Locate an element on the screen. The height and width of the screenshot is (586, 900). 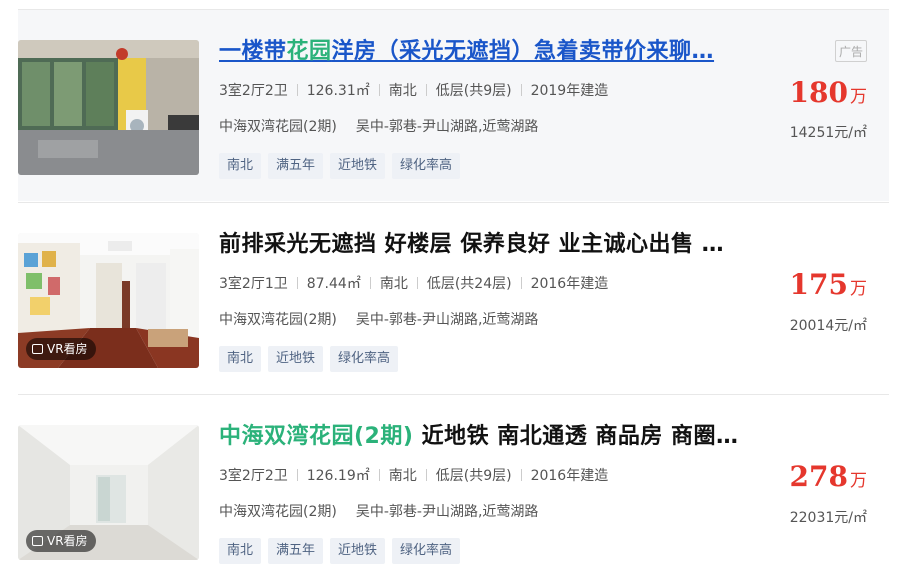
build-year: 2019年建造 is located at coordinates (569, 91).